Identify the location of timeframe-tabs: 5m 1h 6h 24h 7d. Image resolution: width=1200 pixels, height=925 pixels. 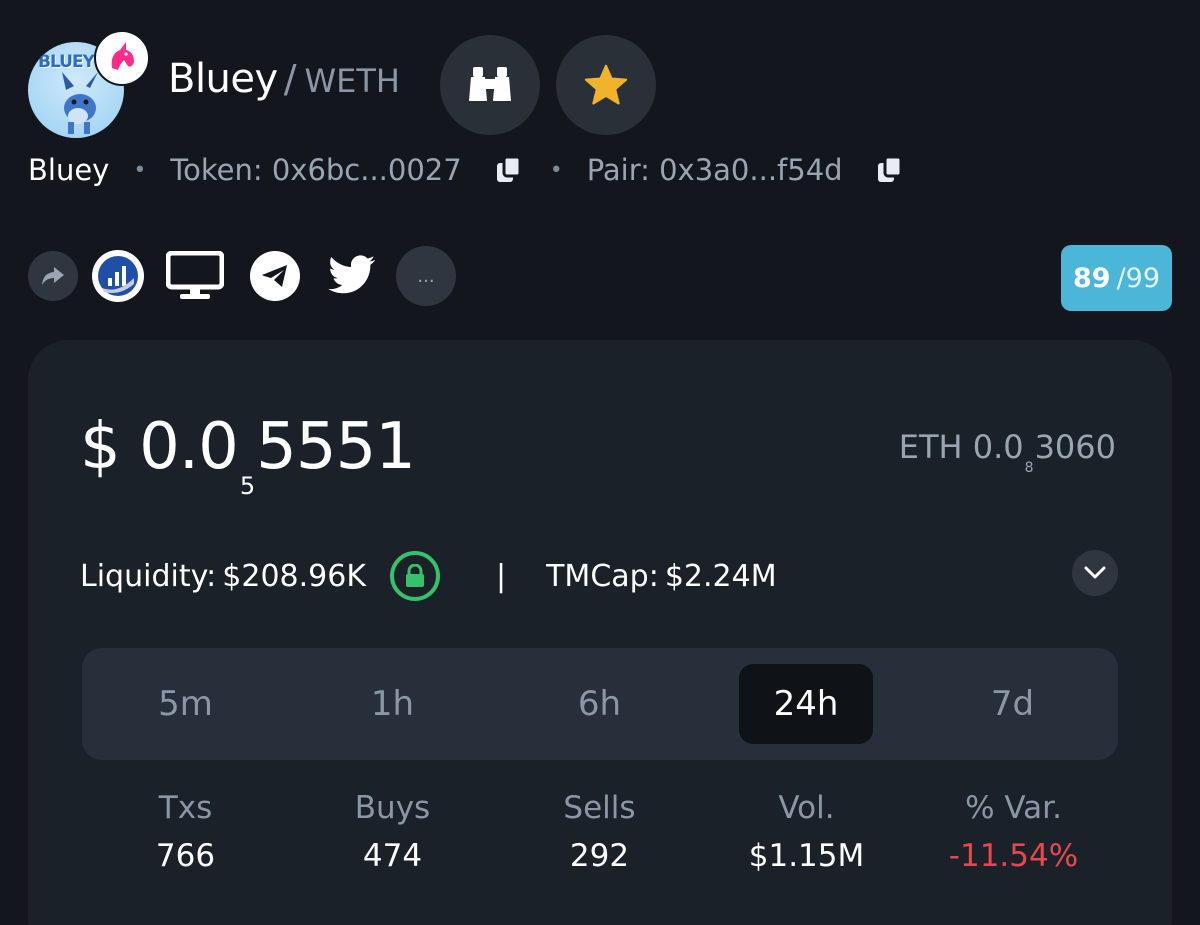
(600, 704).